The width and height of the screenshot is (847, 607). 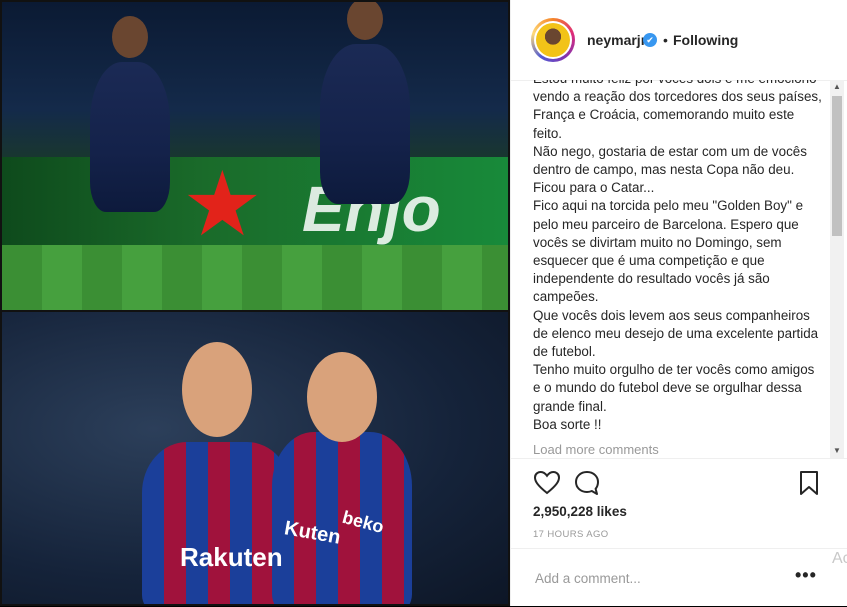 What do you see at coordinates (365, 21) in the screenshot?
I see `player-right-head` at bounding box center [365, 21].